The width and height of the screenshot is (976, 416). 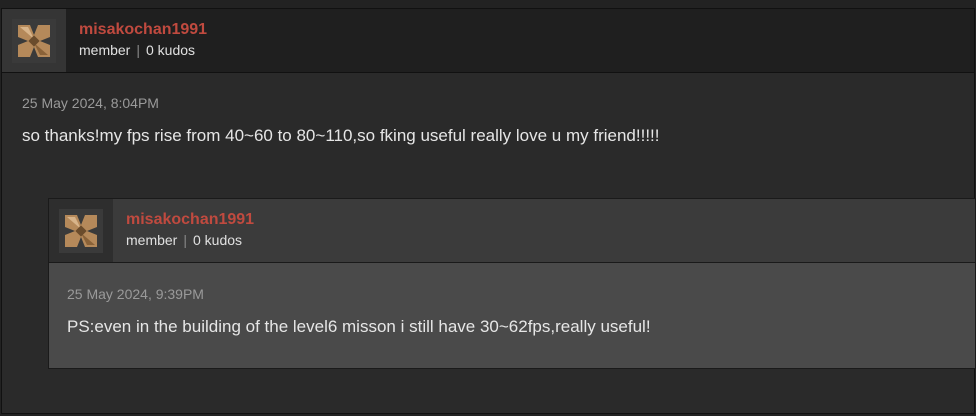 What do you see at coordinates (90, 103) in the screenshot?
I see `post-date: 25 May 2024, 8:04PM` at bounding box center [90, 103].